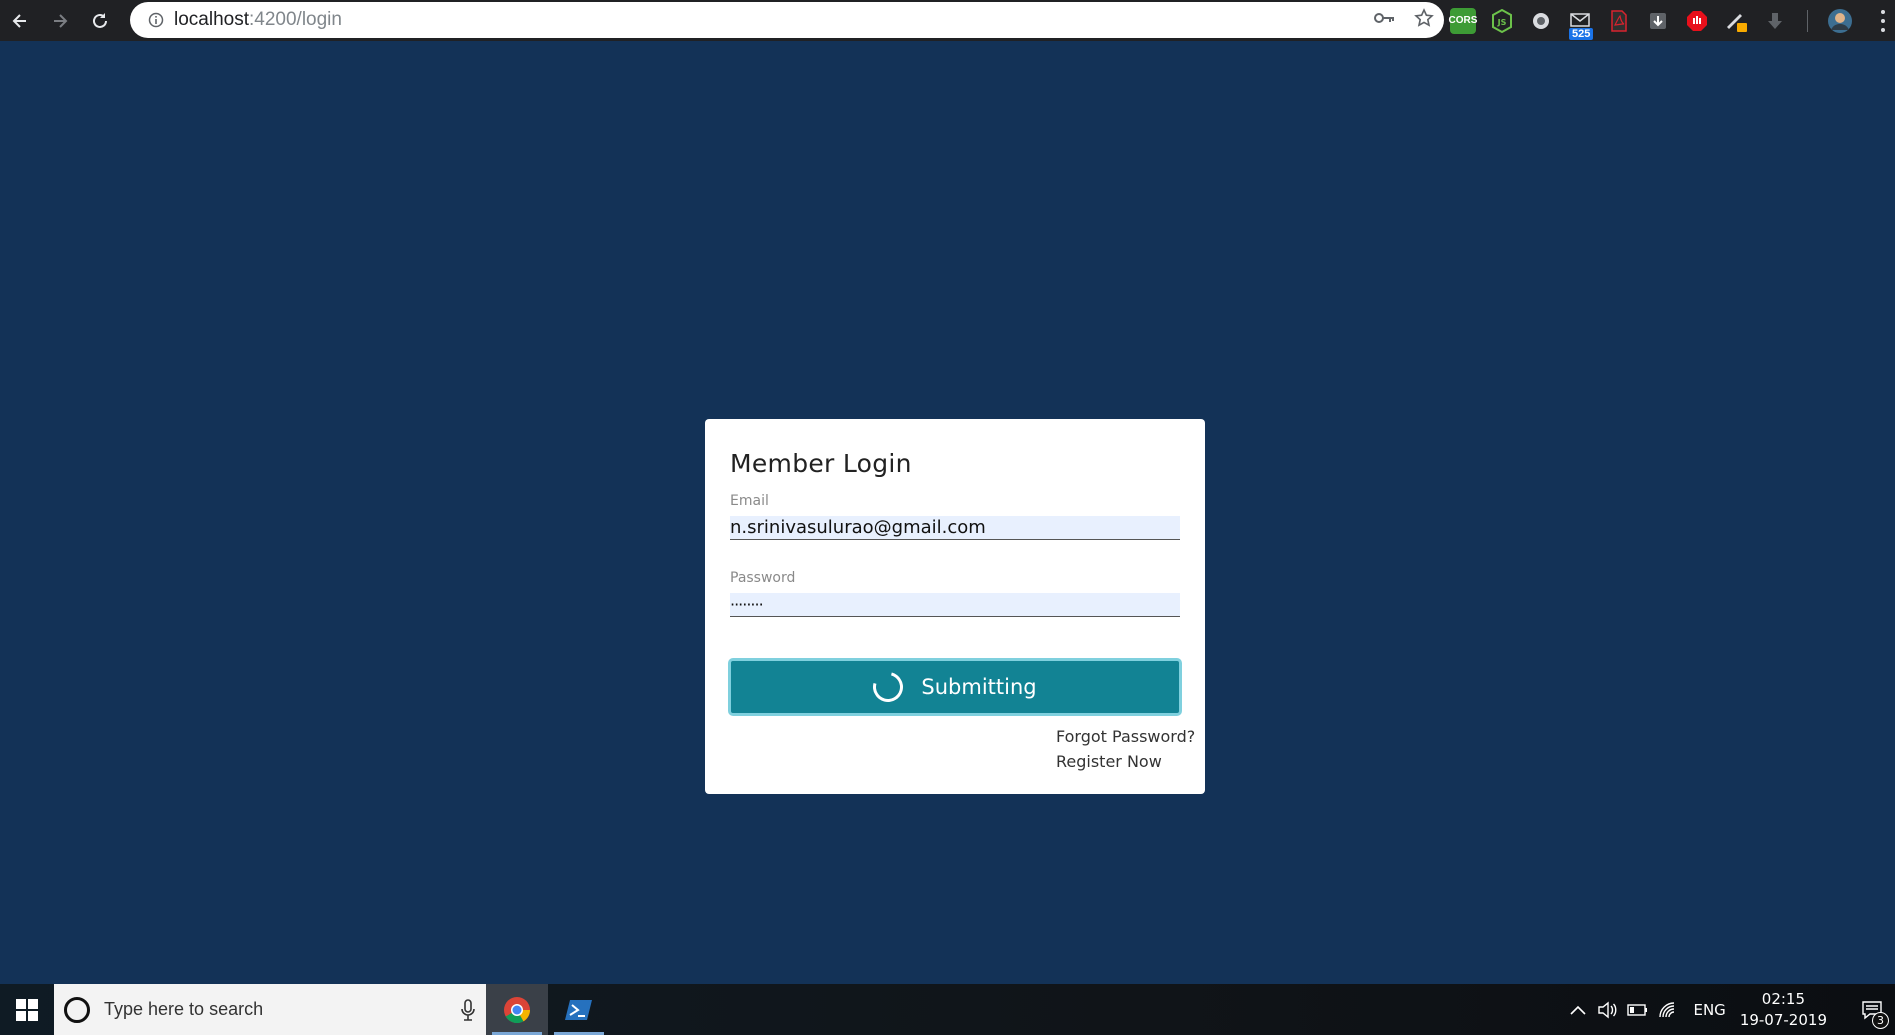  Describe the element at coordinates (763, 578) in the screenshot. I see `password-label: Password` at that location.